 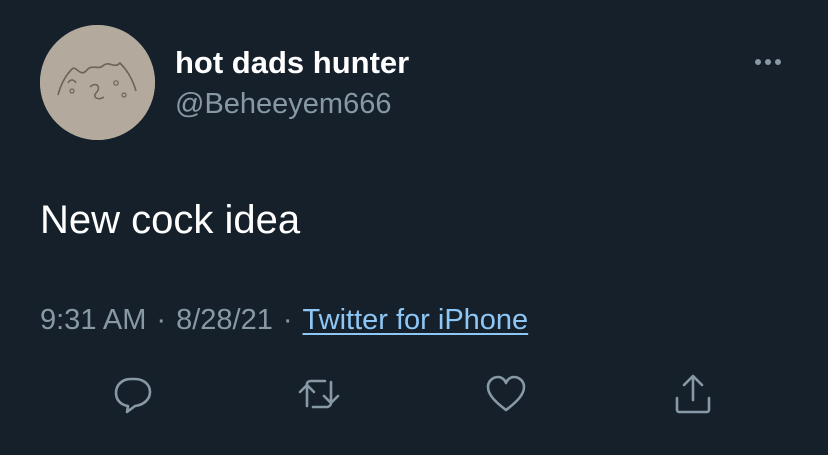 I want to click on display-name: hot dads hunter, so click(x=292, y=63).